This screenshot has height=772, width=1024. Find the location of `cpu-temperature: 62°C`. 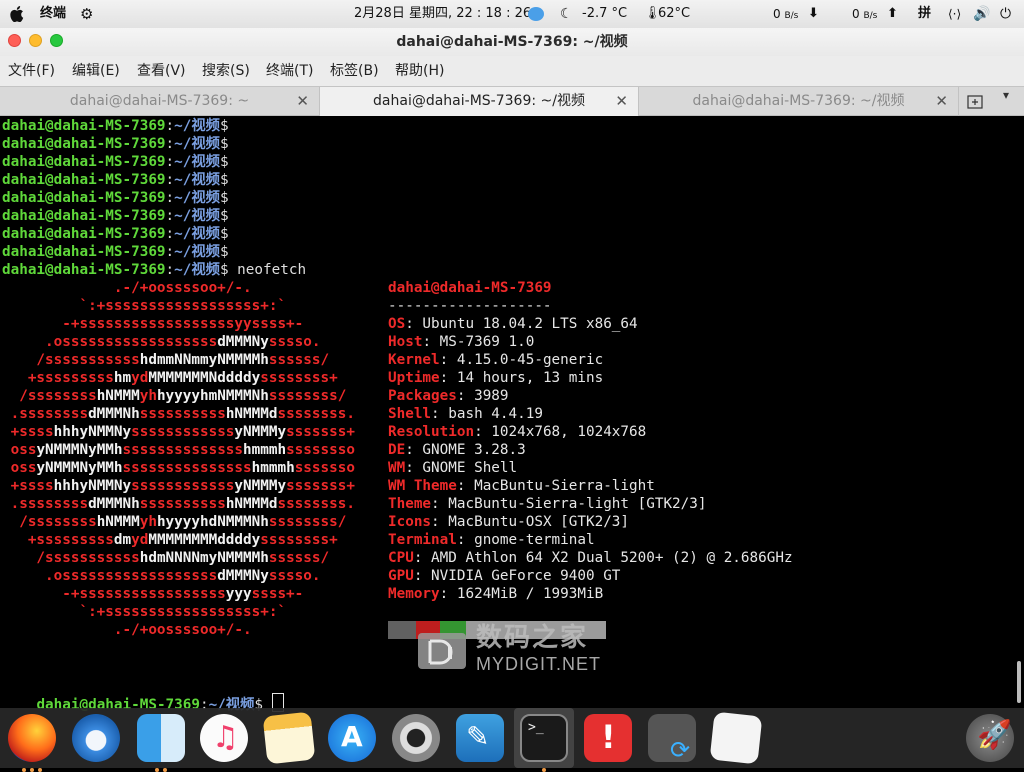

cpu-temperature: 62°C is located at coordinates (674, 14).